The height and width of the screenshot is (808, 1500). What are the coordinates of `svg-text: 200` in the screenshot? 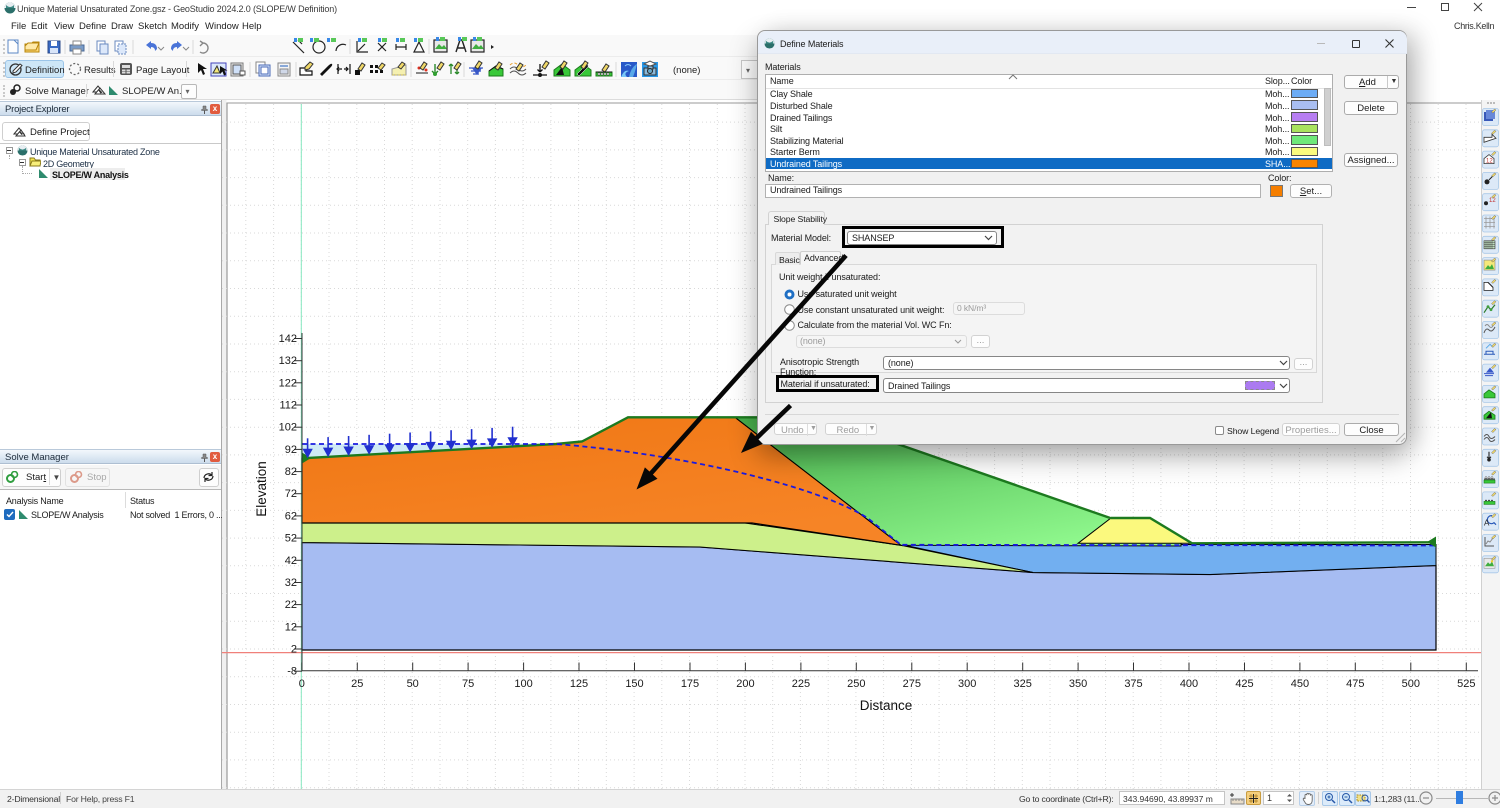 It's located at (745, 684).